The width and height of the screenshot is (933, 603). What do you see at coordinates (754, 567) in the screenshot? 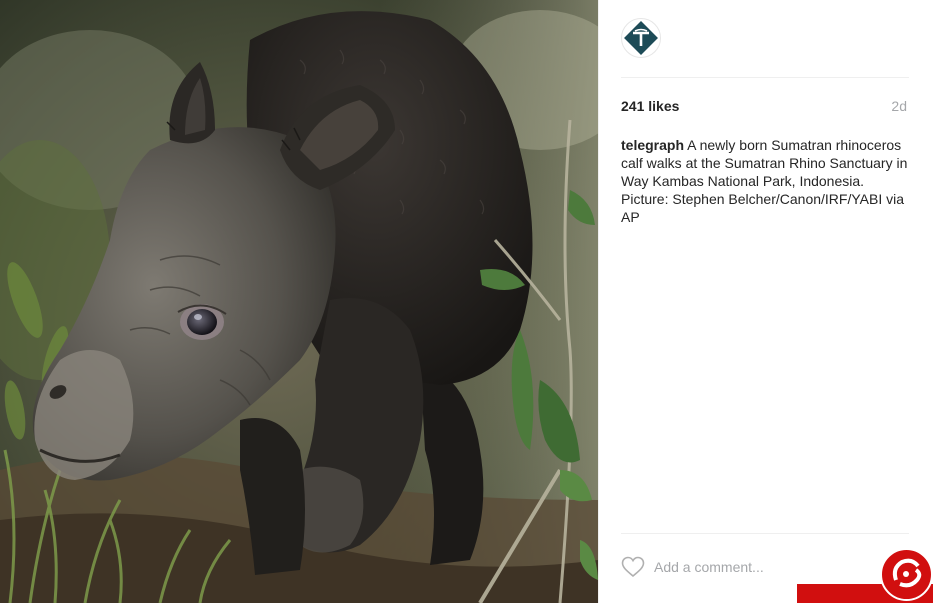
I see `comment-input` at bounding box center [754, 567].